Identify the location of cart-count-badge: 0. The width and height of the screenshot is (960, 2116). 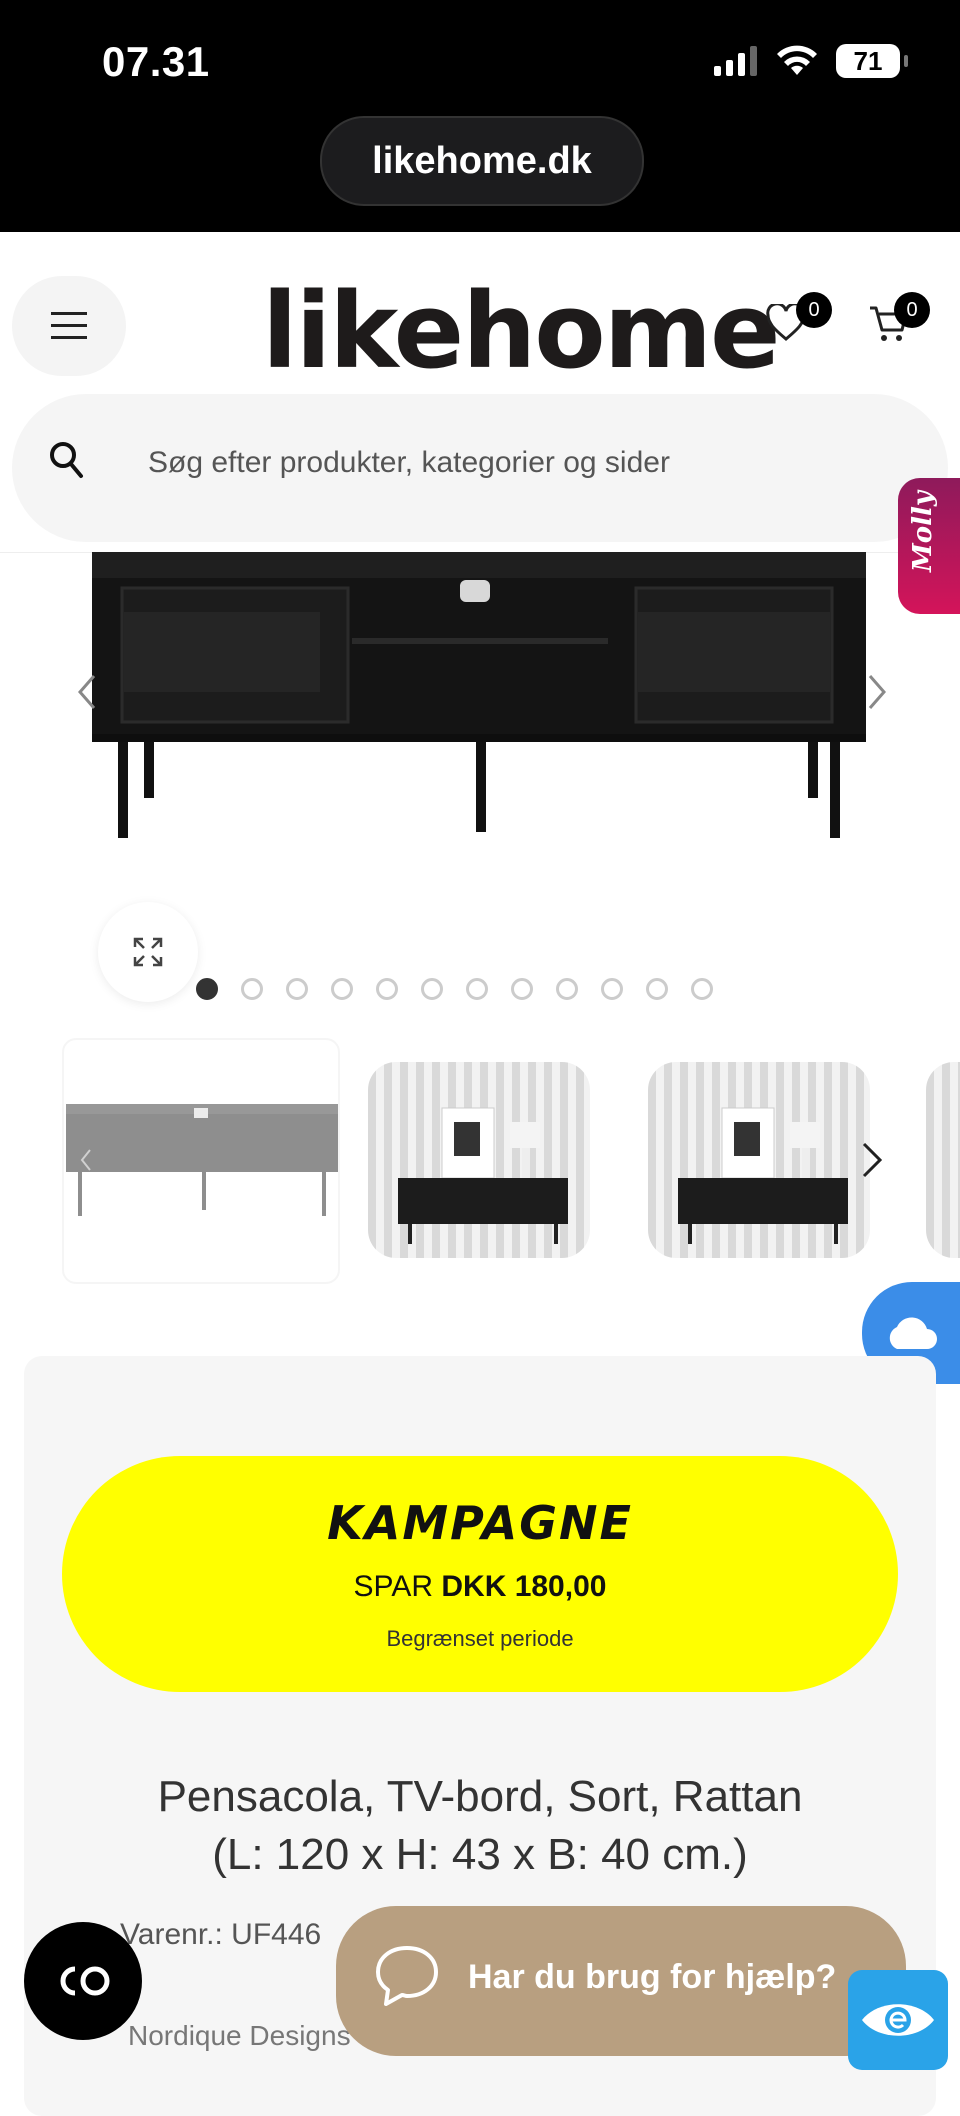
(912, 310).